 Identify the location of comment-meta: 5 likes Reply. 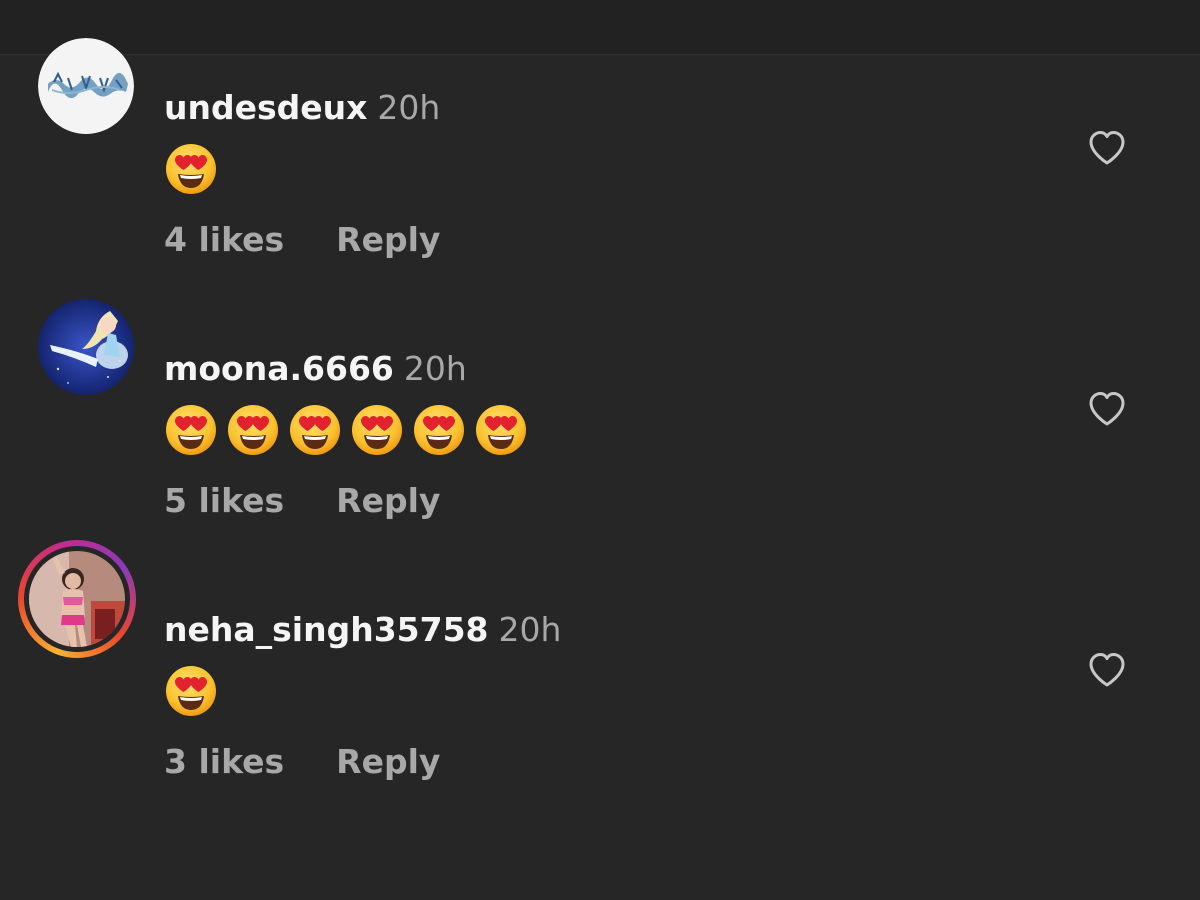
(302, 501).